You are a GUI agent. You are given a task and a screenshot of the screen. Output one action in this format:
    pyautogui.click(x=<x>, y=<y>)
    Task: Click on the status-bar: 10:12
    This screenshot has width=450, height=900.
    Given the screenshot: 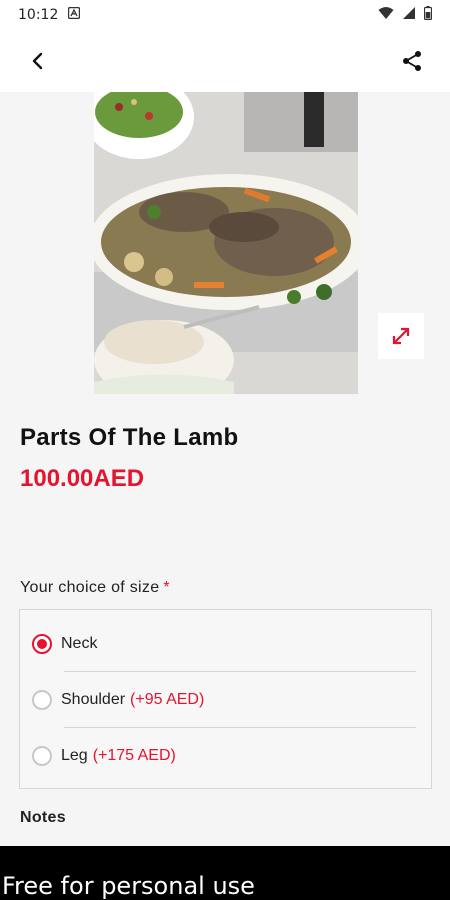 What is the action you would take?
    pyautogui.click(x=225, y=15)
    